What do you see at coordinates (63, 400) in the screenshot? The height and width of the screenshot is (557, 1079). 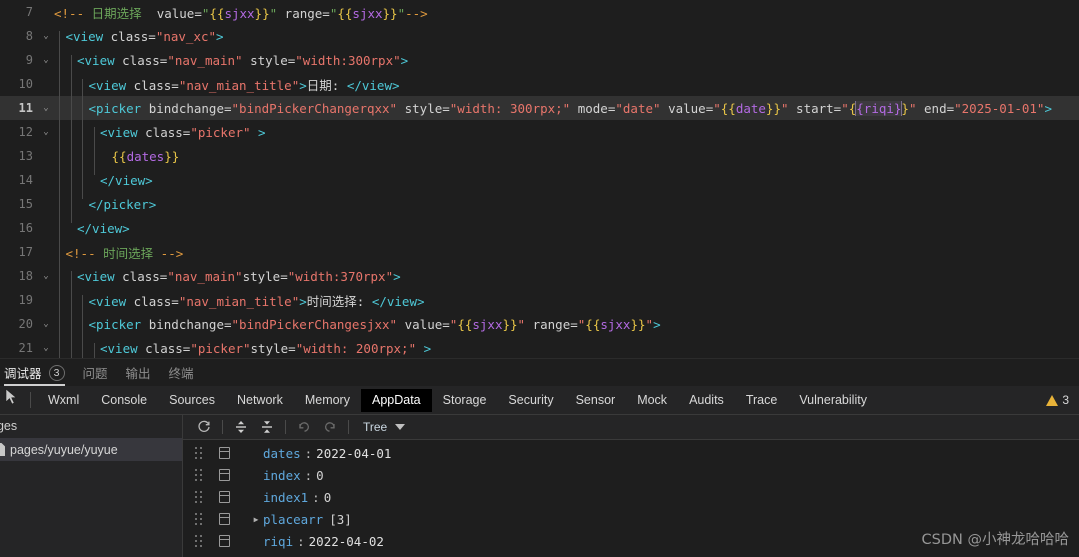 I see `devtools-tab-wxml: Wxml` at bounding box center [63, 400].